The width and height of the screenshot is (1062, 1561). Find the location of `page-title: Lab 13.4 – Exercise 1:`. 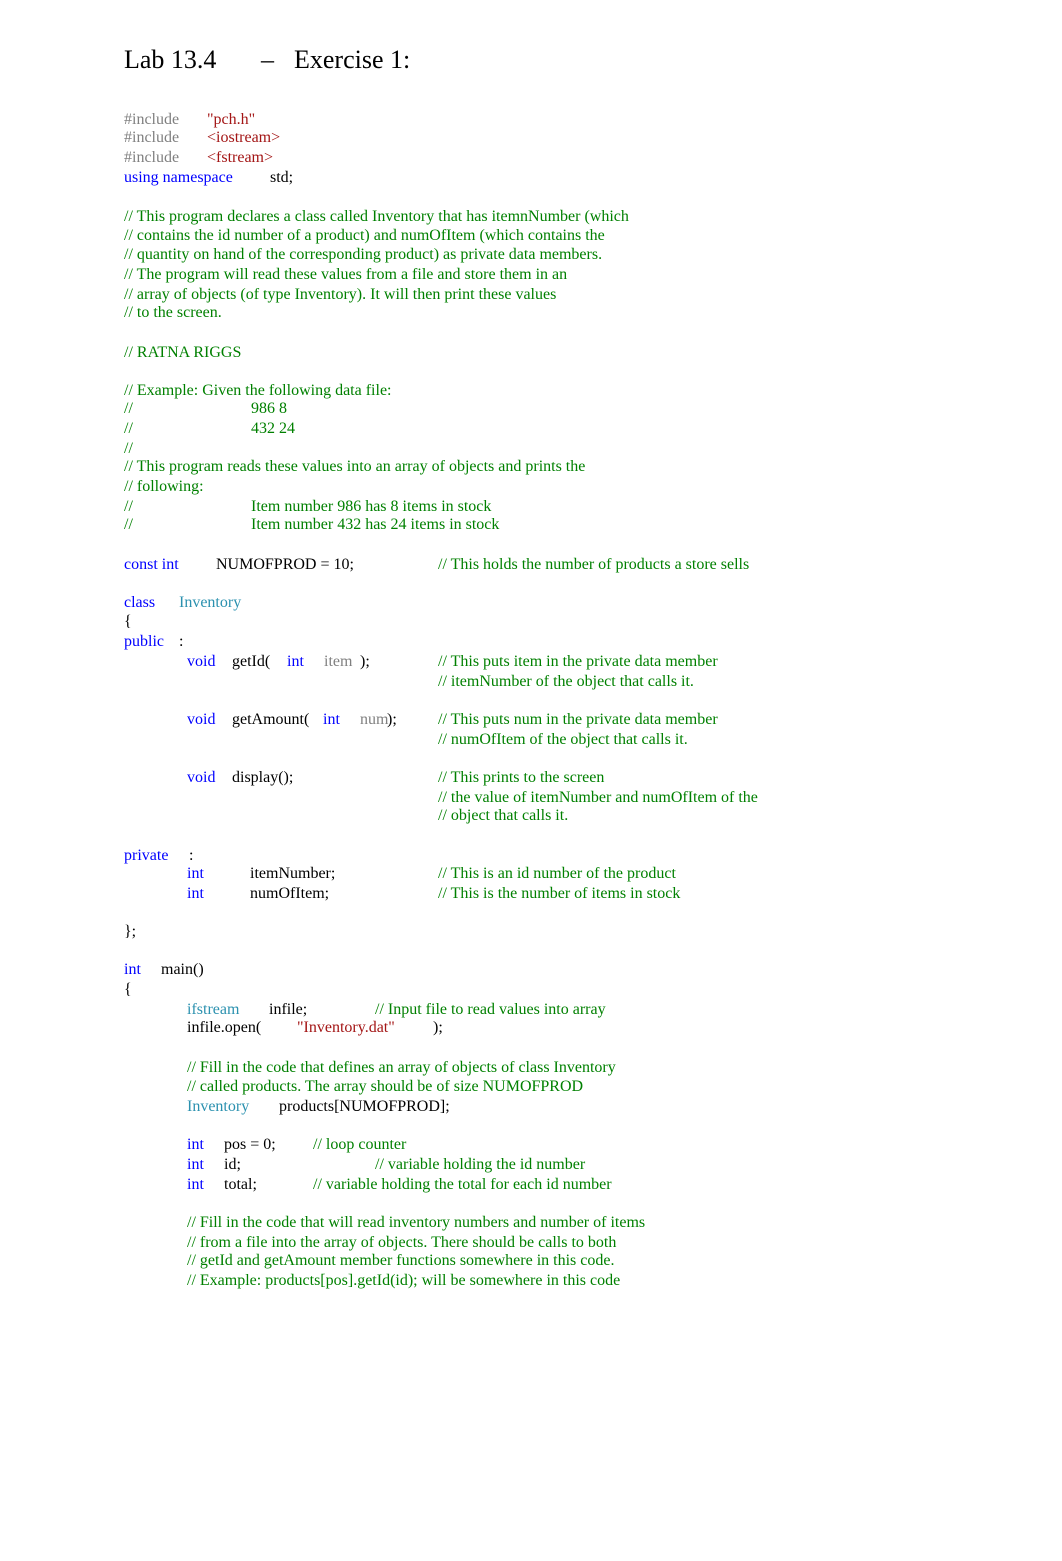

page-title: Lab 13.4 – Exercise 1: is located at coordinates (267, 60).